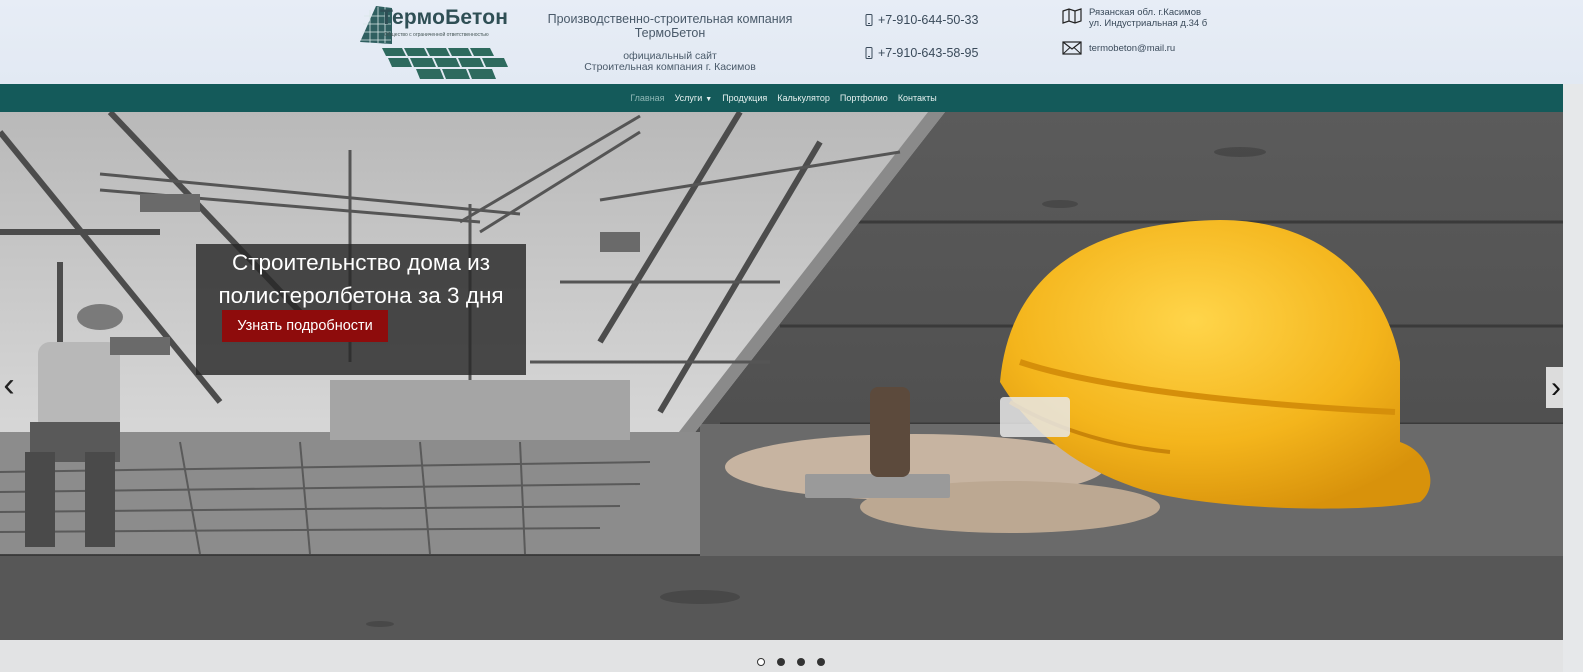 The height and width of the screenshot is (672, 1583). I want to click on learn-more-button: Узнать подробности, so click(305, 326).